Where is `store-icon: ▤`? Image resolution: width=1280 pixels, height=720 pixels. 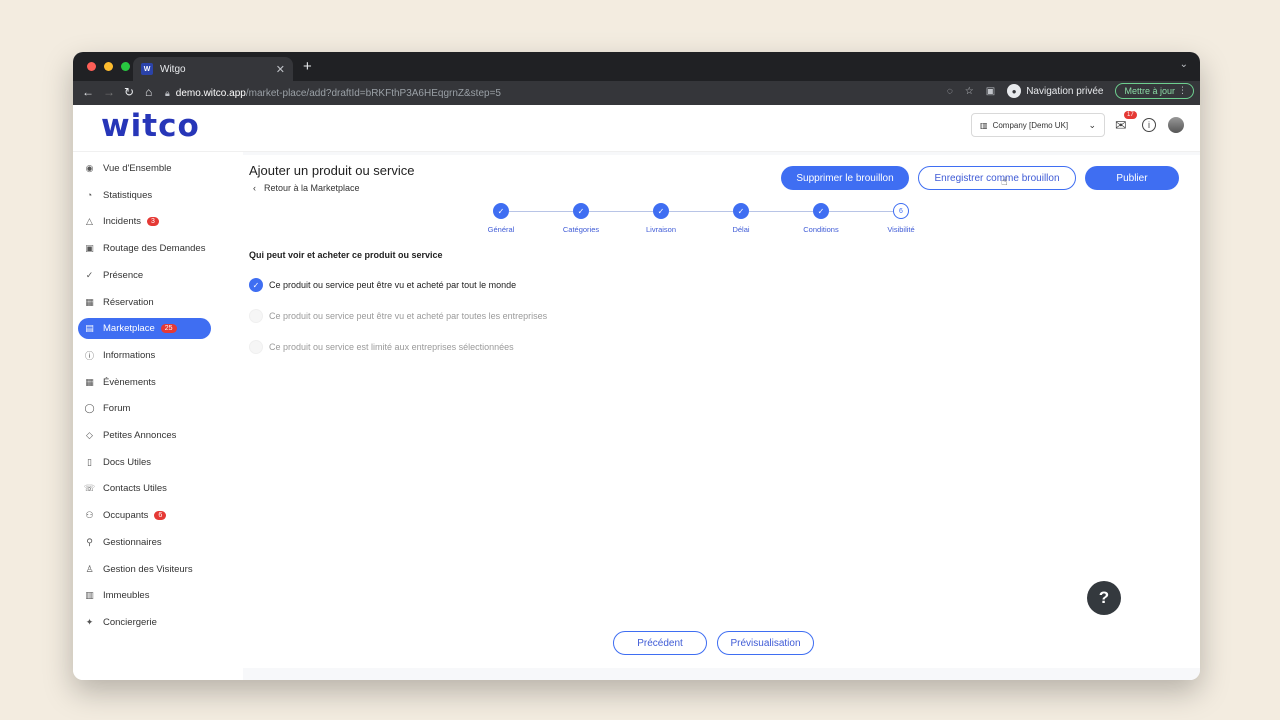
store-icon: ▤ is located at coordinates (89, 328).